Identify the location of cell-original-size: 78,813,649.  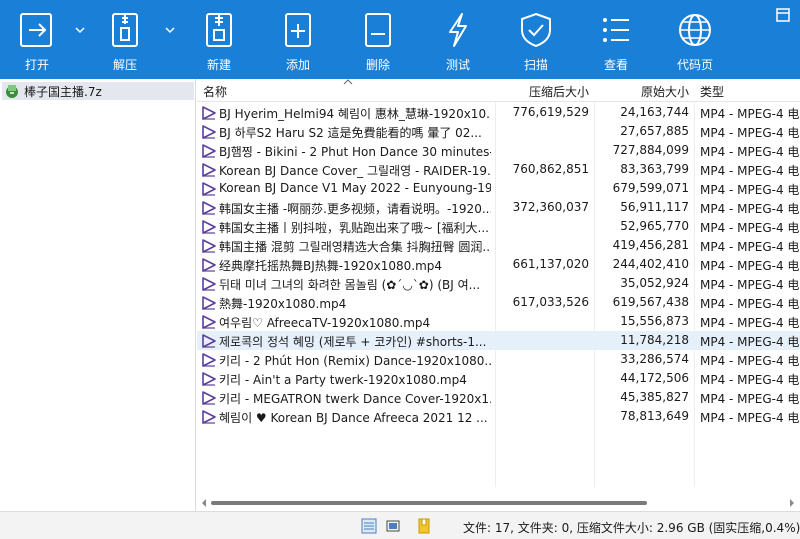
(654, 416).